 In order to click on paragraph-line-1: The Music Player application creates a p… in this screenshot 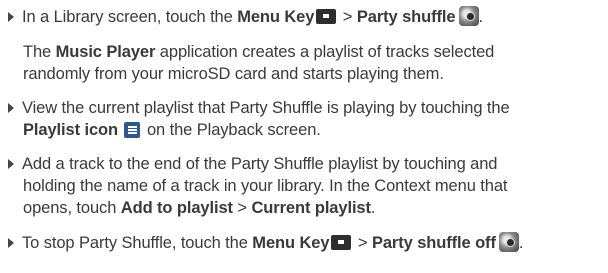, I will do `click(259, 52)`.